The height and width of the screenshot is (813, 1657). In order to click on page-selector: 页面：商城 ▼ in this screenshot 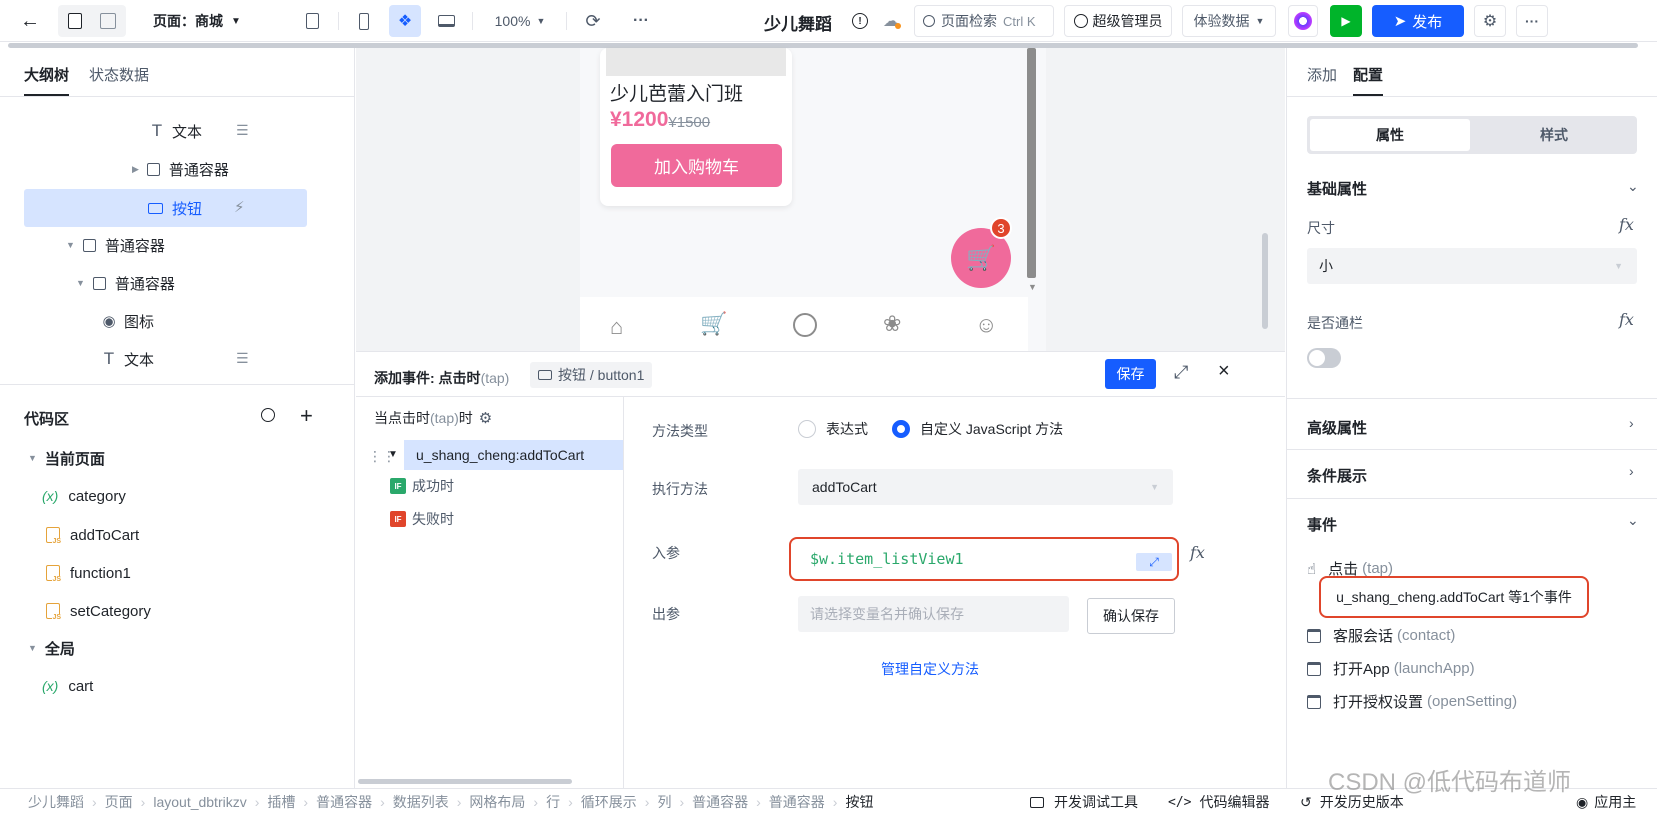, I will do `click(197, 21)`.